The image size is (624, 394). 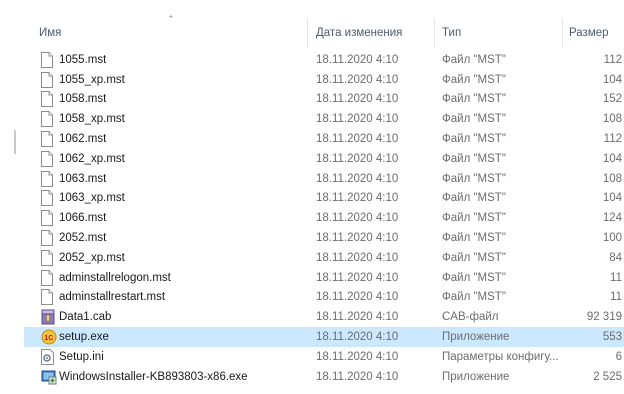 What do you see at coordinates (589, 33) in the screenshot?
I see `column-header-size-label: Размер` at bounding box center [589, 33].